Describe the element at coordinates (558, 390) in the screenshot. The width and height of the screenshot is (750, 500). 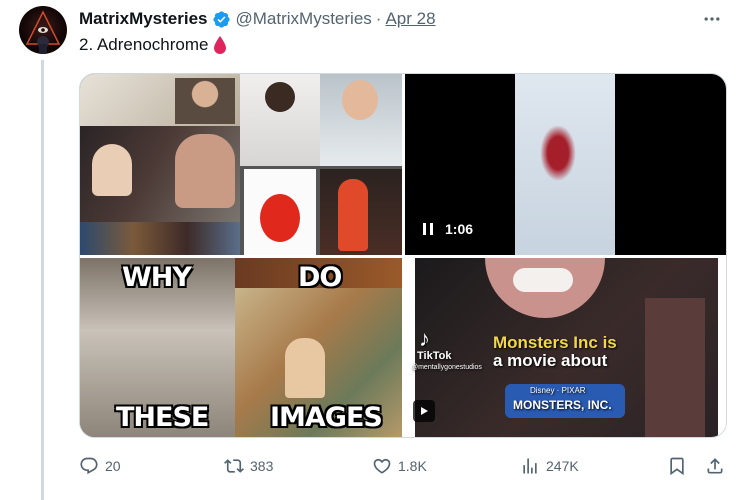
I see `monsters-logo-top: Disney · PIXAR` at that location.